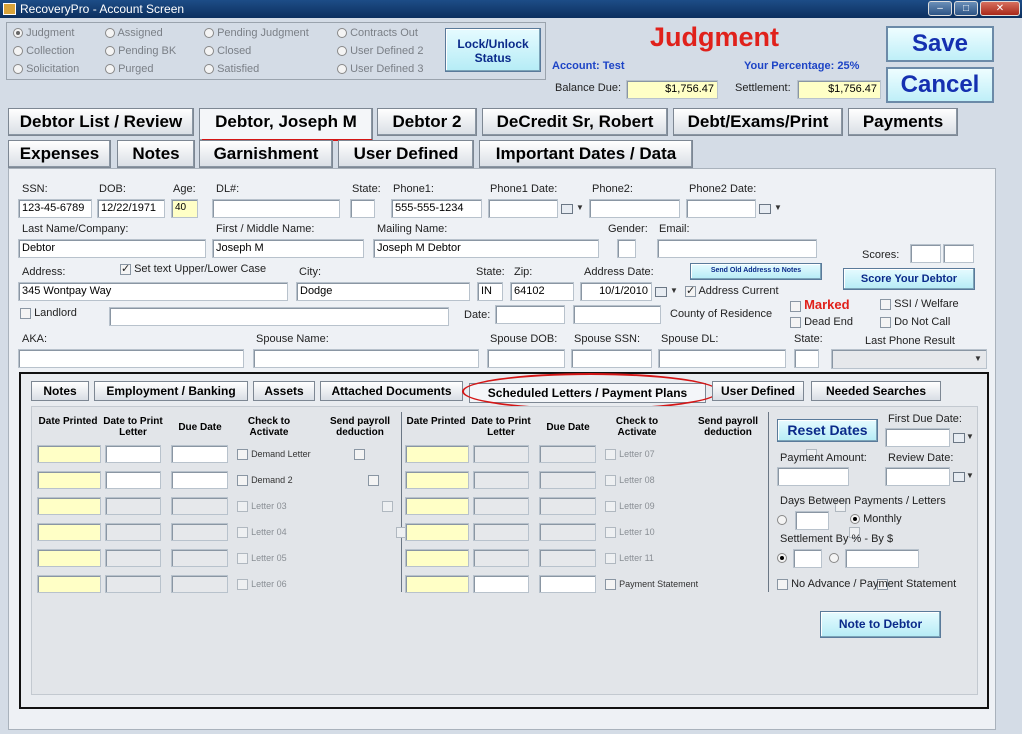 The width and height of the screenshot is (1022, 734). Describe the element at coordinates (276, 208) in the screenshot. I see `dl-field` at that location.